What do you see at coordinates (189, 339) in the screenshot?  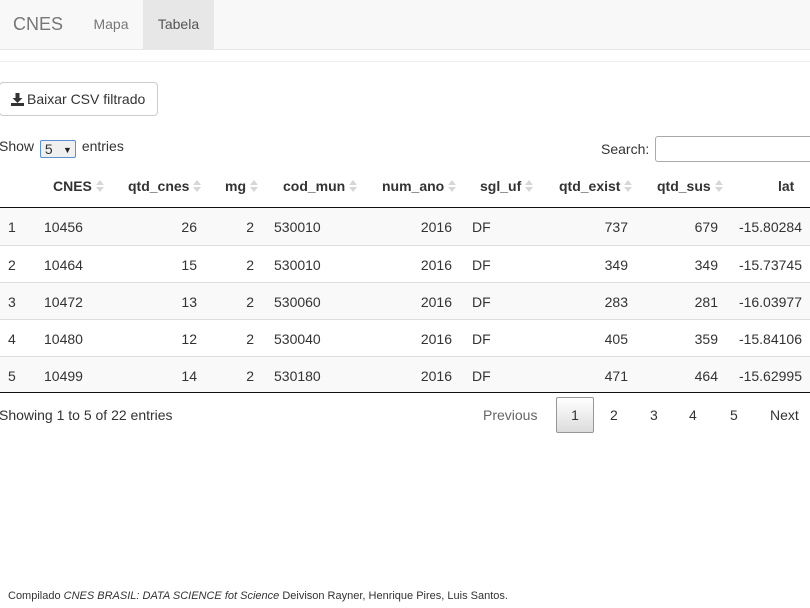 I see `cell-qtd-cnes: 12` at bounding box center [189, 339].